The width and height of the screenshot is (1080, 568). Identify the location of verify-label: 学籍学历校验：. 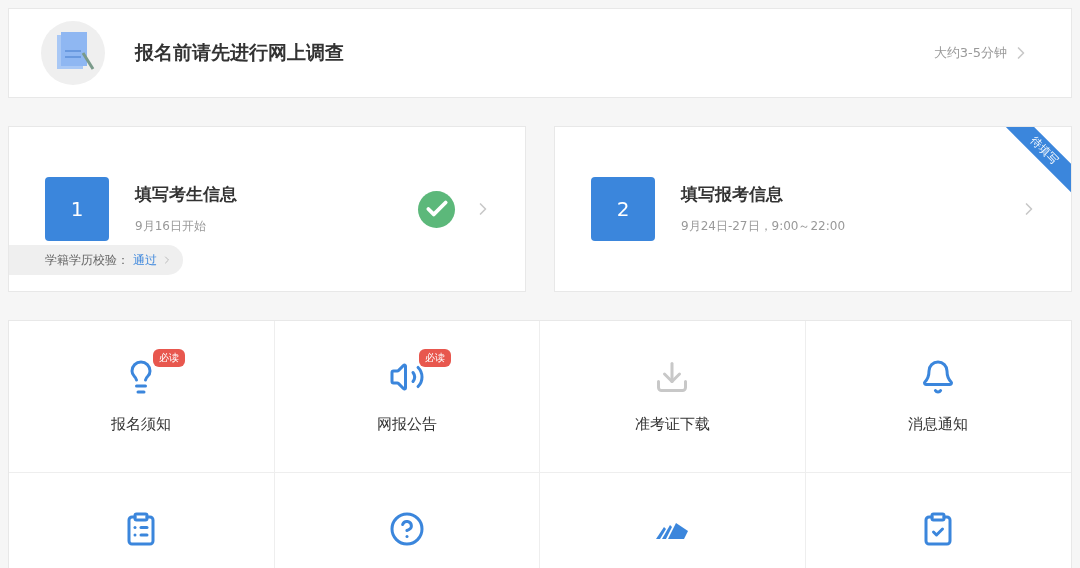
(87, 260).